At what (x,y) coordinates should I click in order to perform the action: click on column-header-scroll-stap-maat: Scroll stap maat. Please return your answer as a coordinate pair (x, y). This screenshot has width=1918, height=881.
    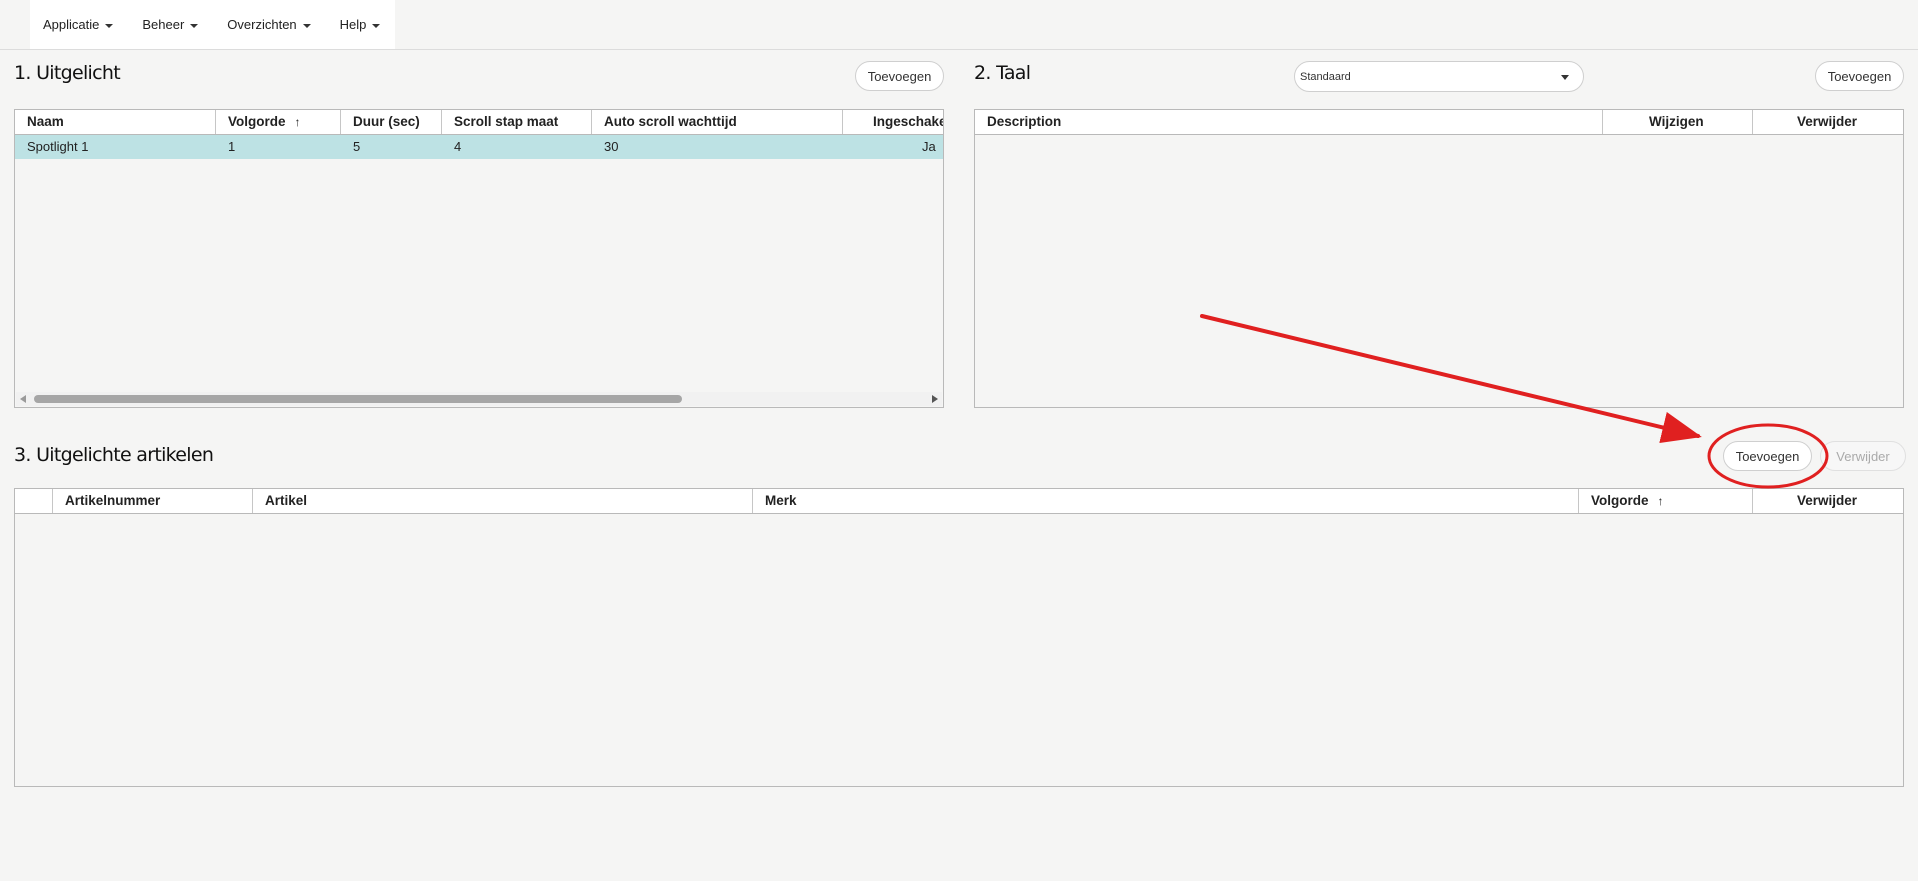
    Looking at the image, I should click on (517, 122).